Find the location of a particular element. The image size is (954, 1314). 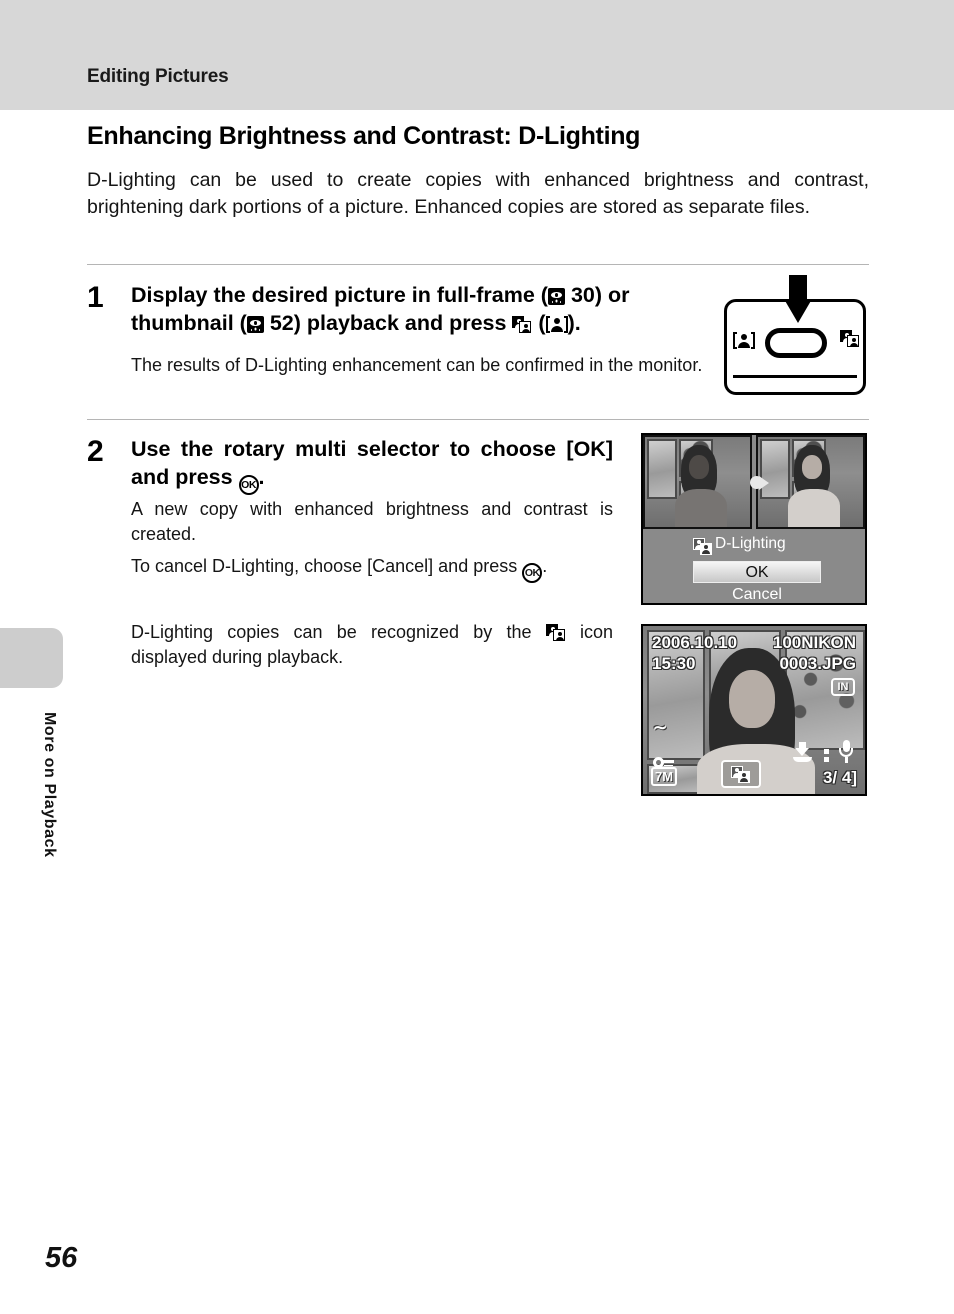

camera-bottom-edge is located at coordinates (795, 380).